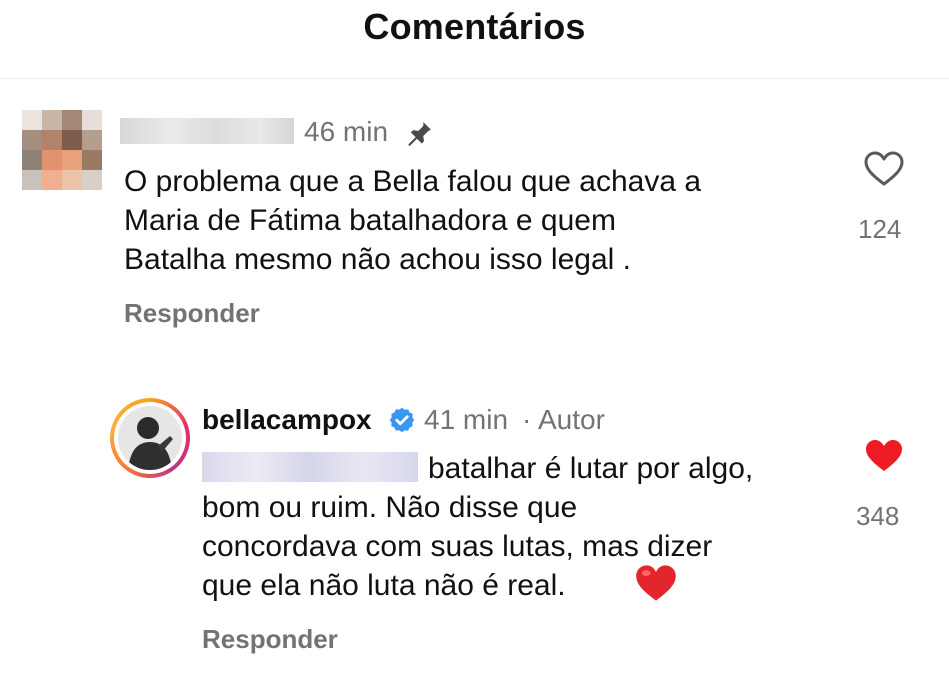 Image resolution: width=949 pixels, height=685 pixels. Describe the element at coordinates (370, 220) in the screenshot. I see `comment-line: Maria de Fátima batalhadora e quem` at that location.